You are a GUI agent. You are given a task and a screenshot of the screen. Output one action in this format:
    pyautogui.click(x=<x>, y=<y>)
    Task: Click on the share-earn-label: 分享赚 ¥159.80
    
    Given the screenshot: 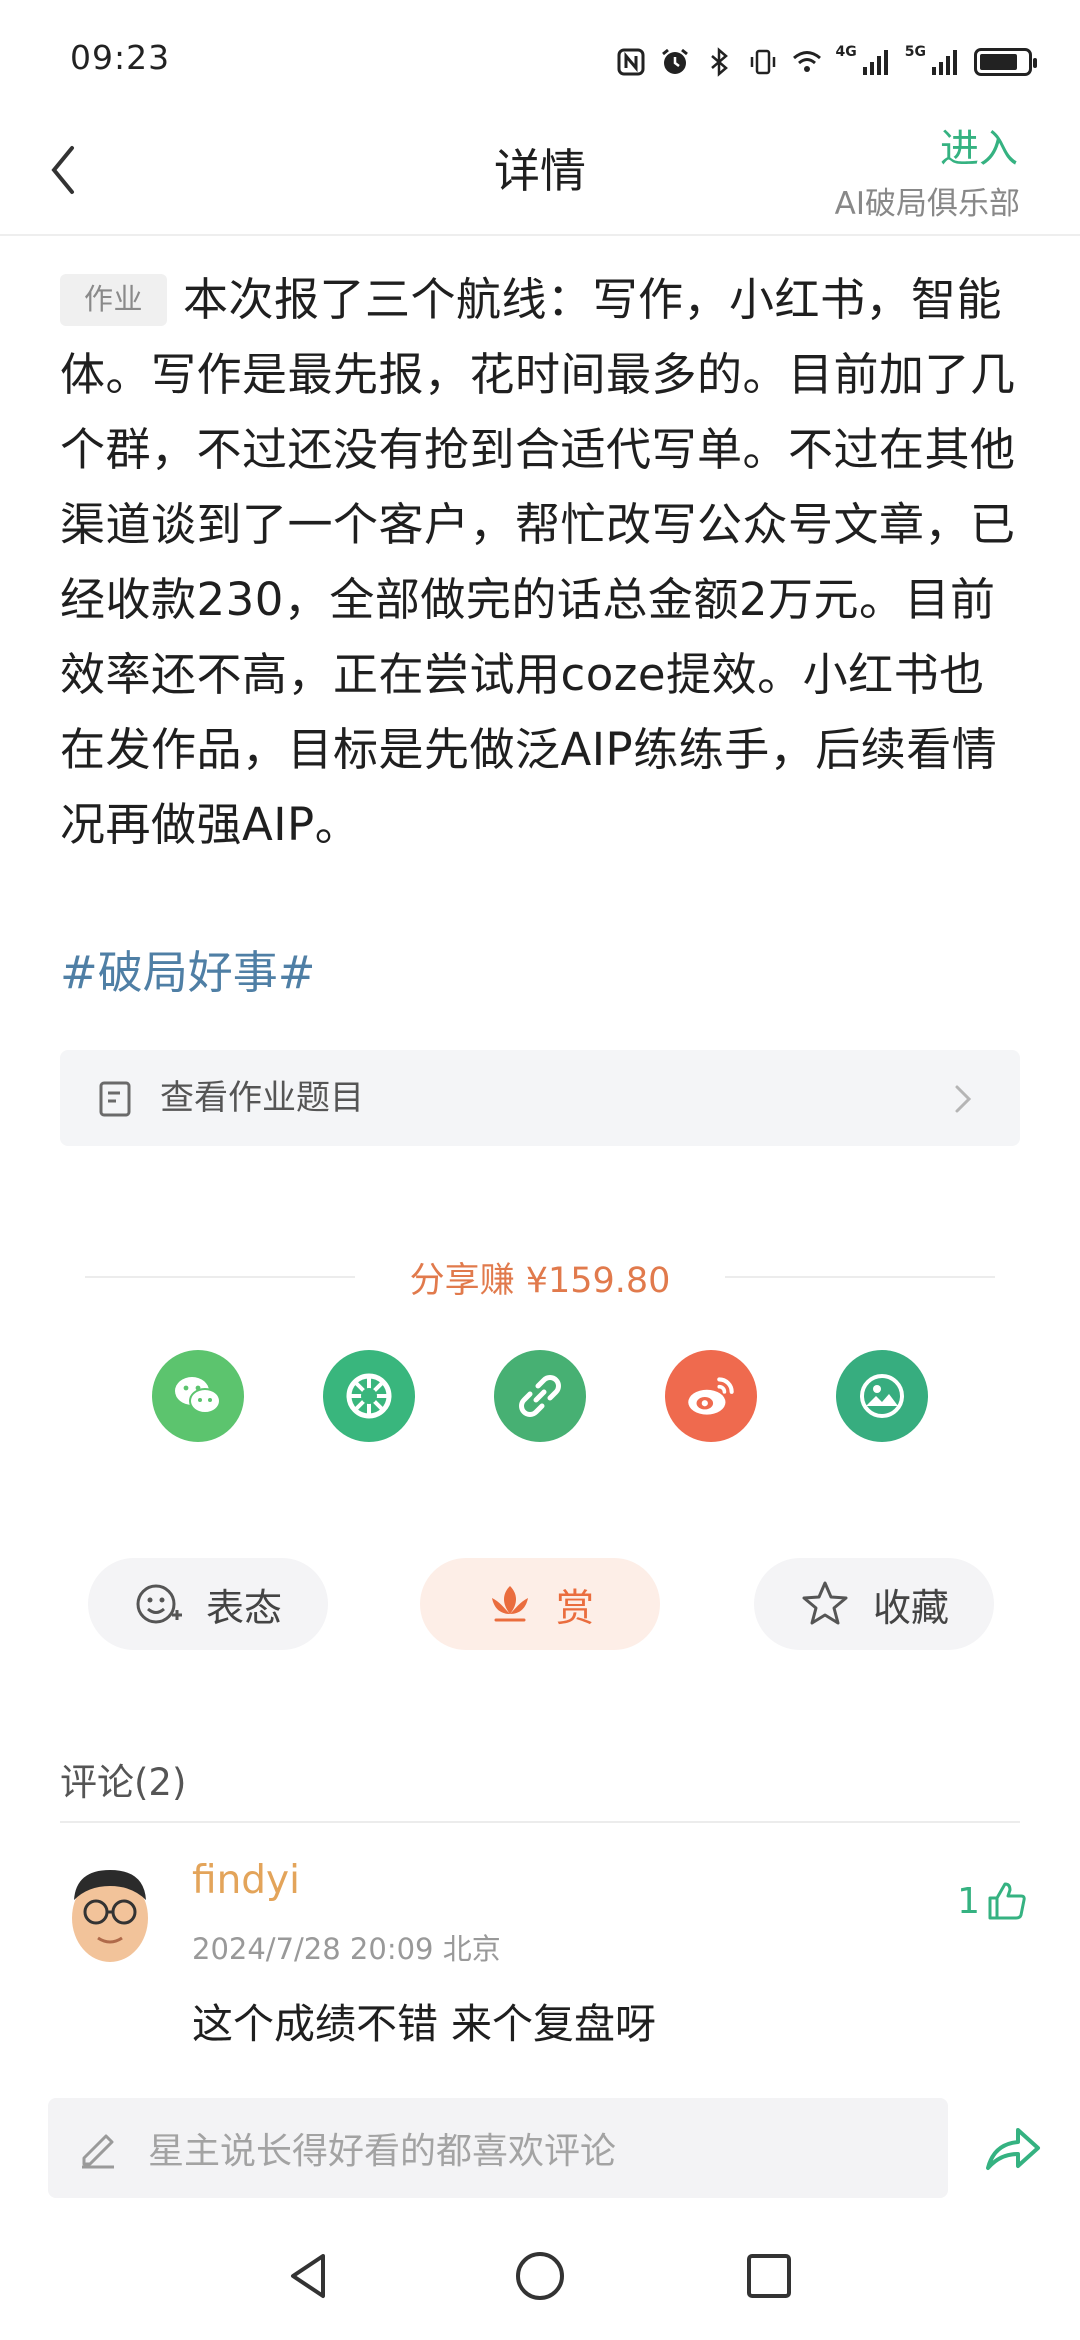 What is the action you would take?
    pyautogui.click(x=540, y=1281)
    